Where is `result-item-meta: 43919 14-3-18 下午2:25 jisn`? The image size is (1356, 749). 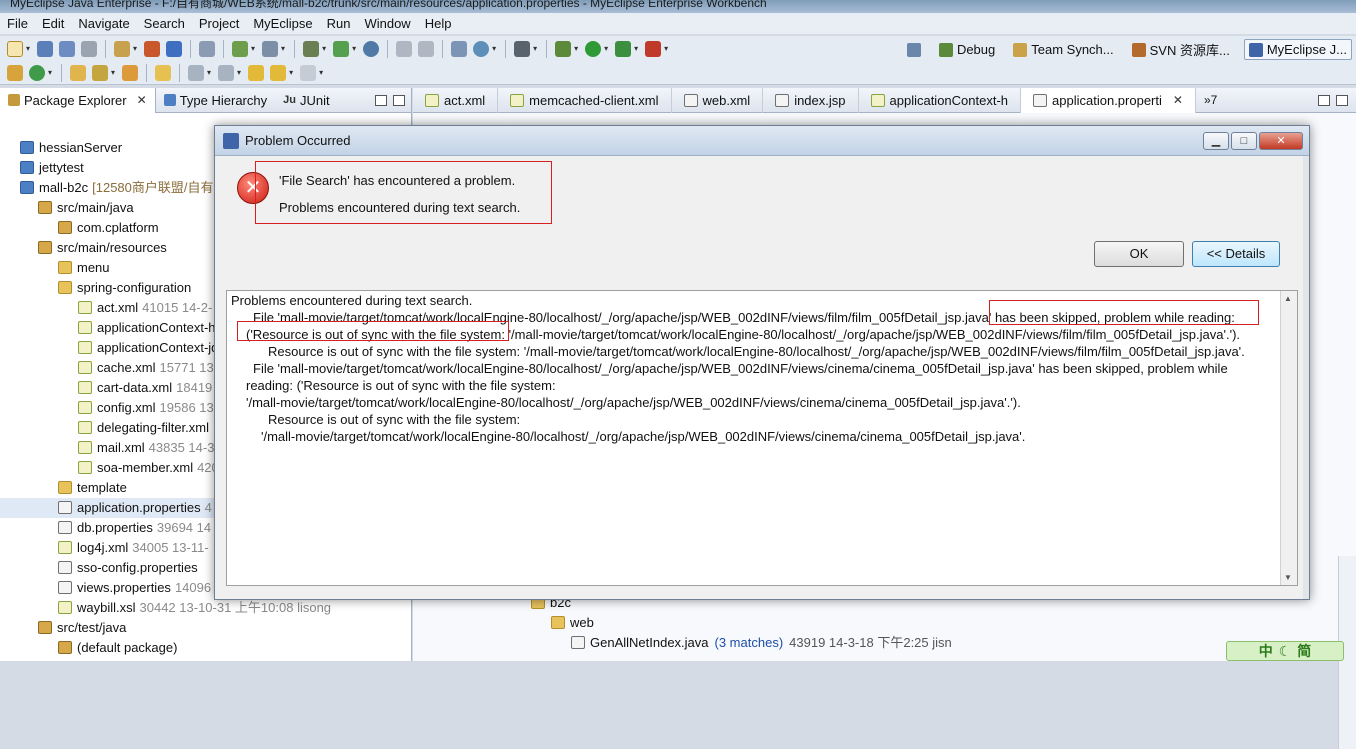 result-item-meta: 43919 14-3-18 下午2:25 jisn is located at coordinates (870, 642).